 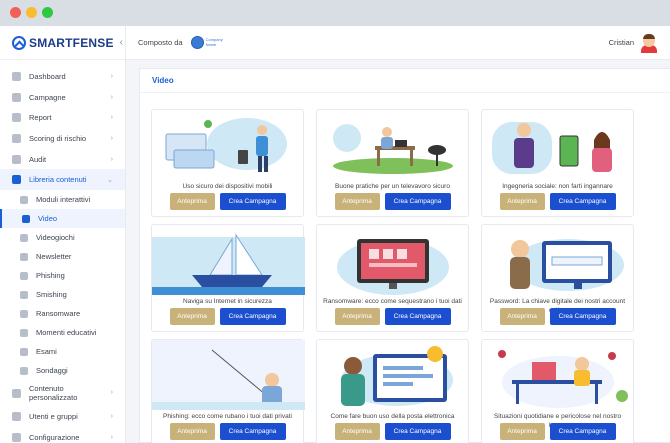 What do you see at coordinates (16, 393) in the screenshot?
I see `edit-icon` at bounding box center [16, 393].